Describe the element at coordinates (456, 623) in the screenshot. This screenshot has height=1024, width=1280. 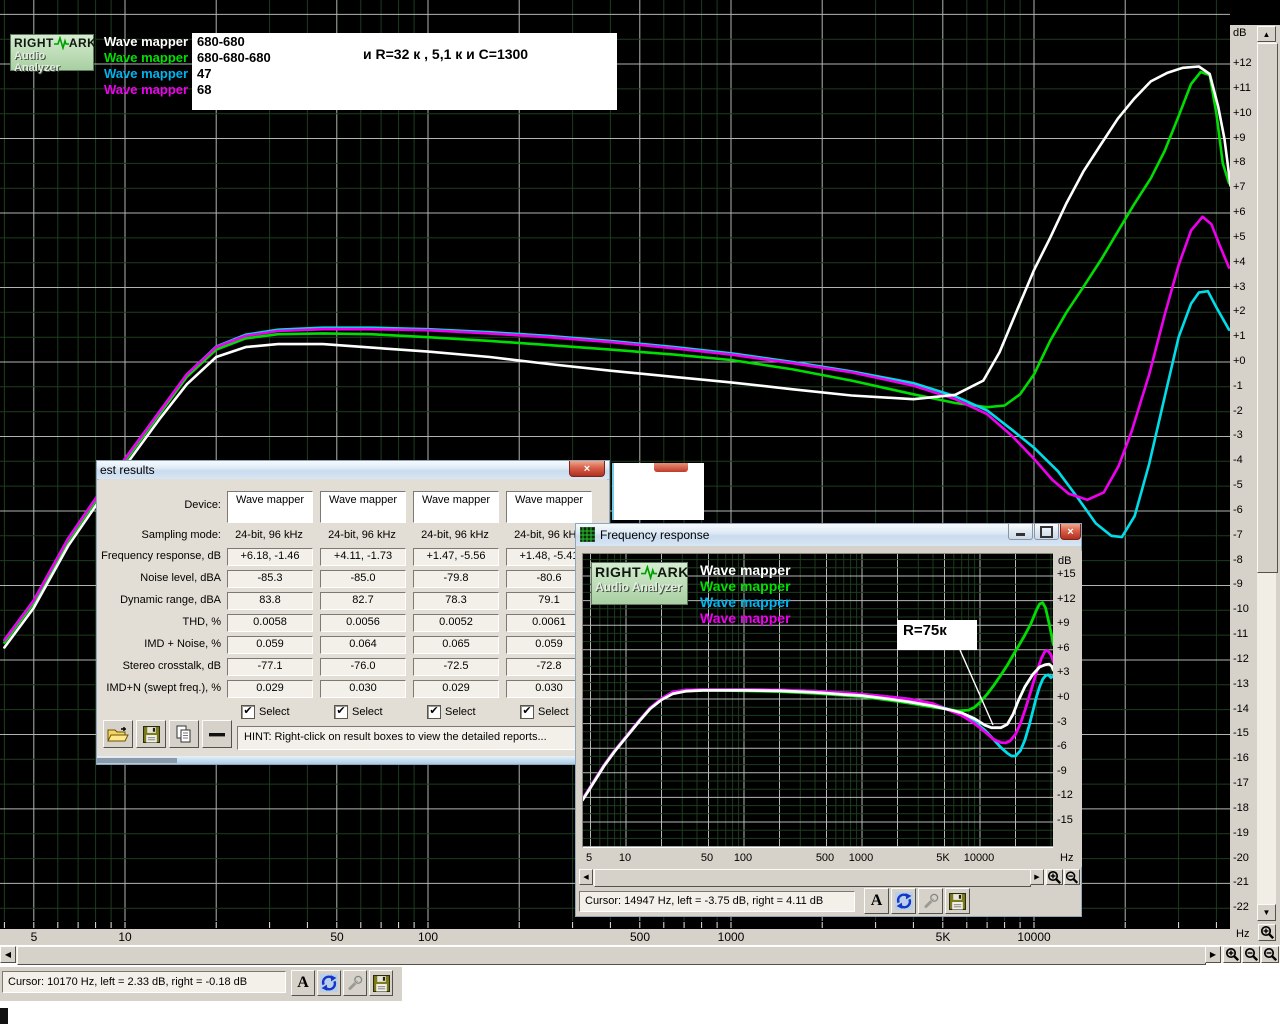
I see `result-box: 0.0052` at that location.